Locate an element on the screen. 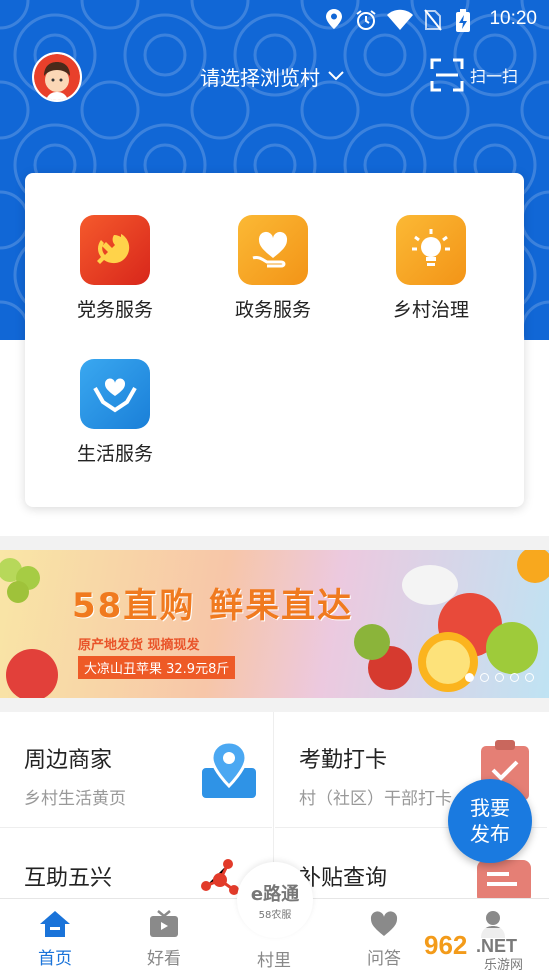 Image resolution: width=549 pixels, height=976 pixels. service-government-affairs: 政务服务 is located at coordinates (273, 268).